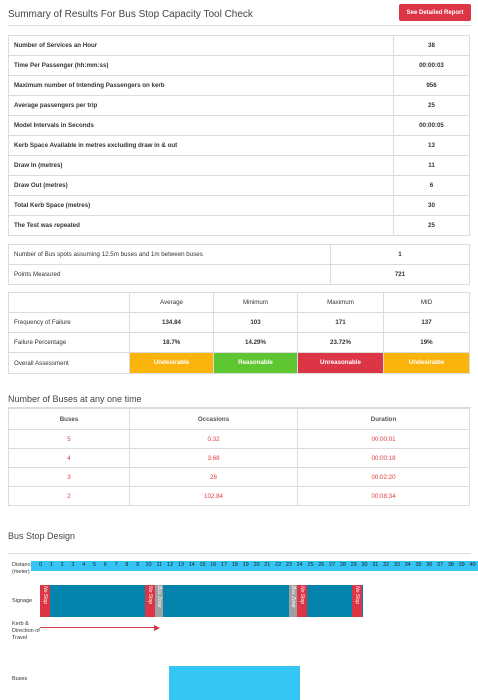  I want to click on failure-value: 23.72%, so click(340, 342).